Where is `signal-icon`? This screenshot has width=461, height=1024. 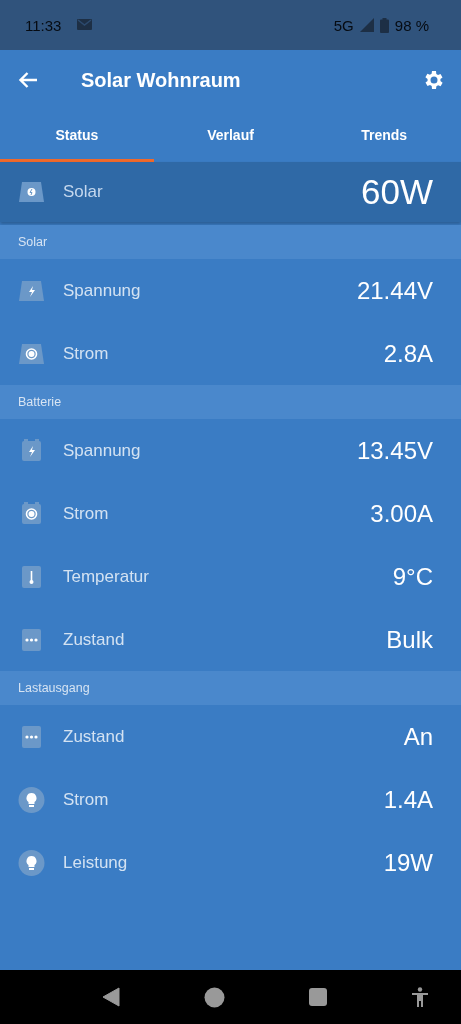
signal-icon is located at coordinates (366, 25).